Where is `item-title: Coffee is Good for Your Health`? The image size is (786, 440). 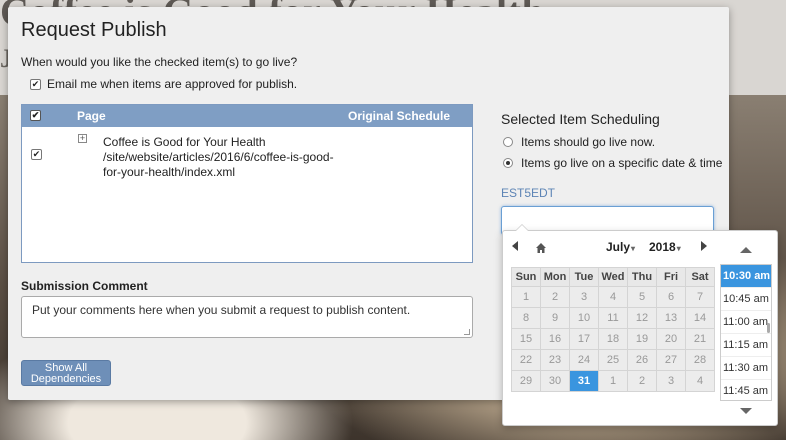
item-title: Coffee is Good for Your Health is located at coordinates (184, 142).